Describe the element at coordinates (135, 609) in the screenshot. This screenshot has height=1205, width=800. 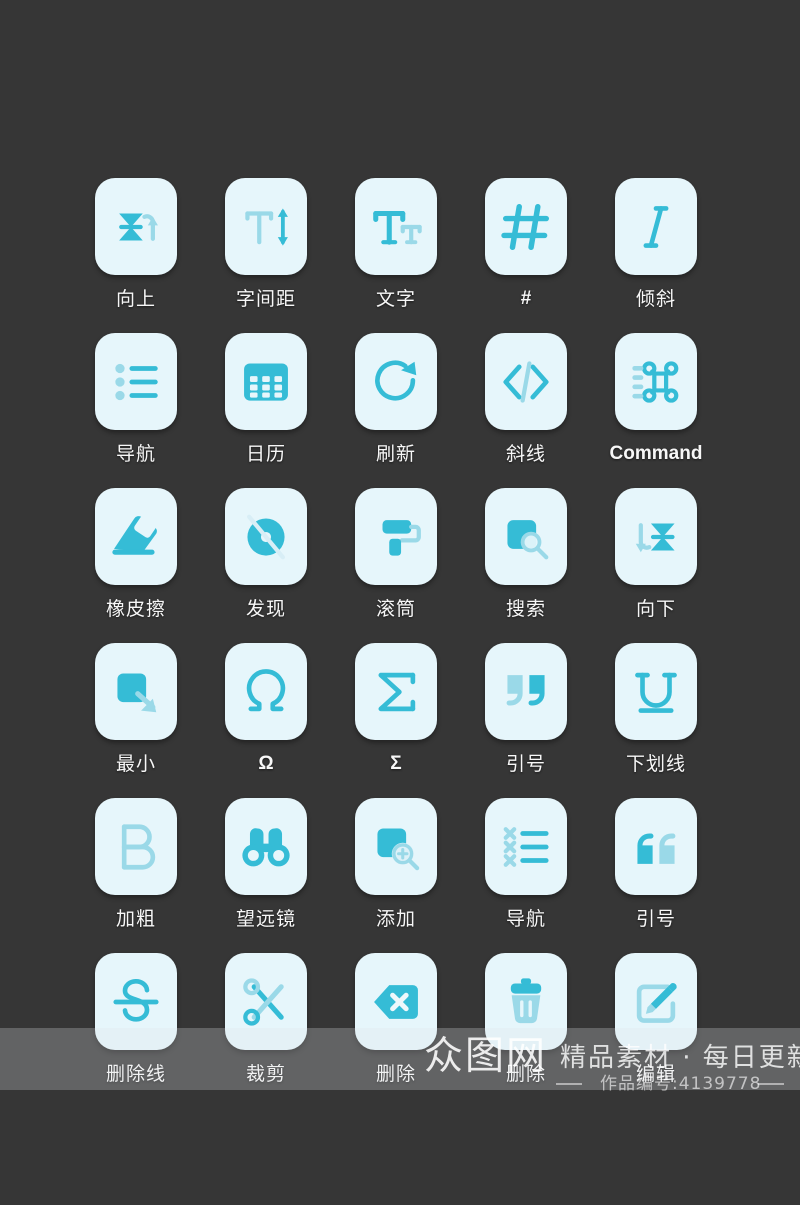
I see `icon-label: 橡皮擦` at that location.